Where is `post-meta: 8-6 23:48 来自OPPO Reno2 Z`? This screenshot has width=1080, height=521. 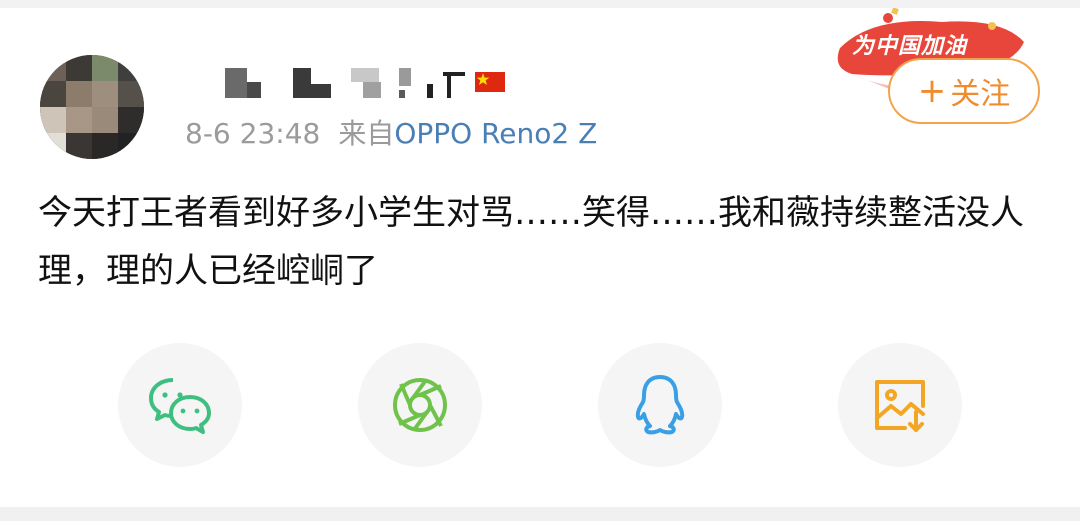 post-meta: 8-6 23:48 来自OPPO Reno2 Z is located at coordinates (391, 134).